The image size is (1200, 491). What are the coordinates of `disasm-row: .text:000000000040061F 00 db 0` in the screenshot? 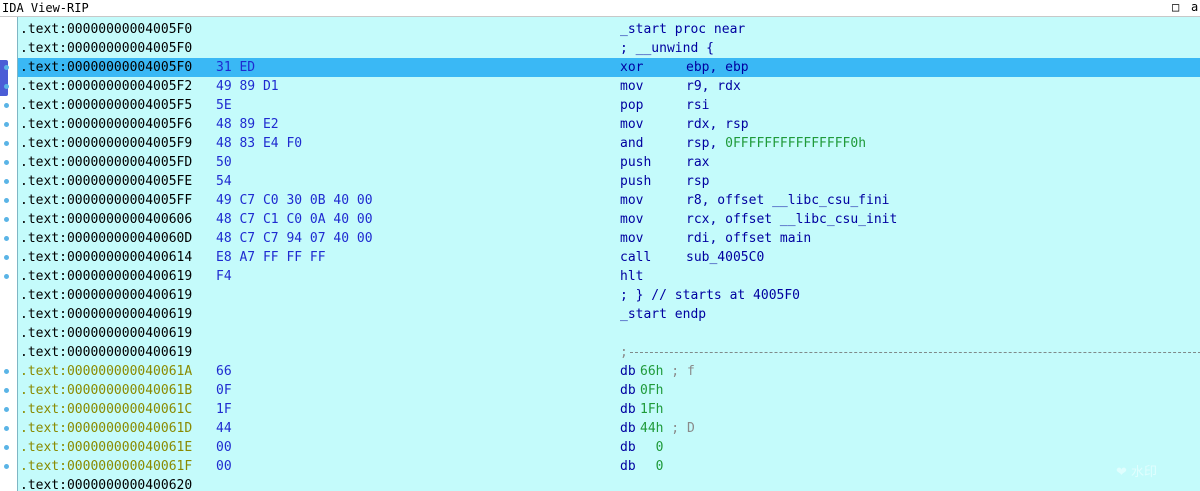 It's located at (609, 466).